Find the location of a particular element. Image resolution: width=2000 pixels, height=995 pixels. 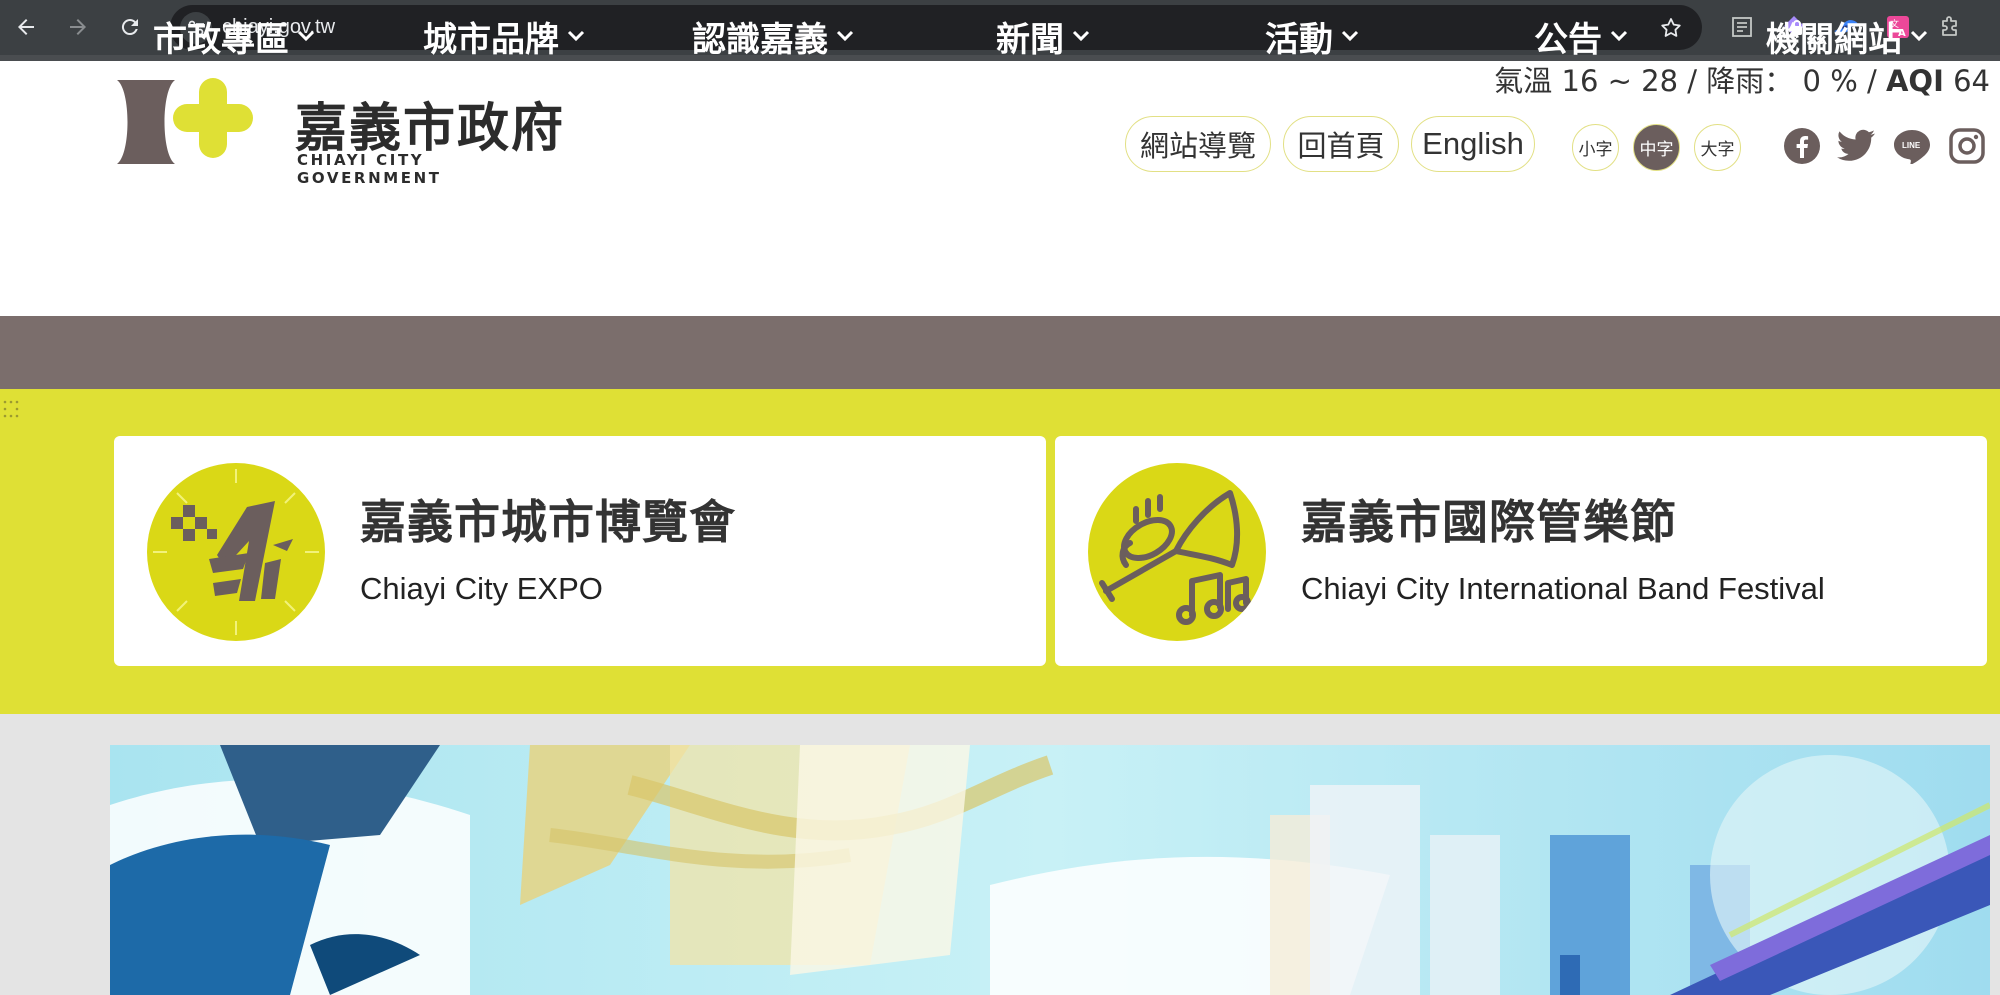

feature-card-city-expo: 嘉義市城市博覽會 Chiayi City EXPO is located at coordinates (580, 551).